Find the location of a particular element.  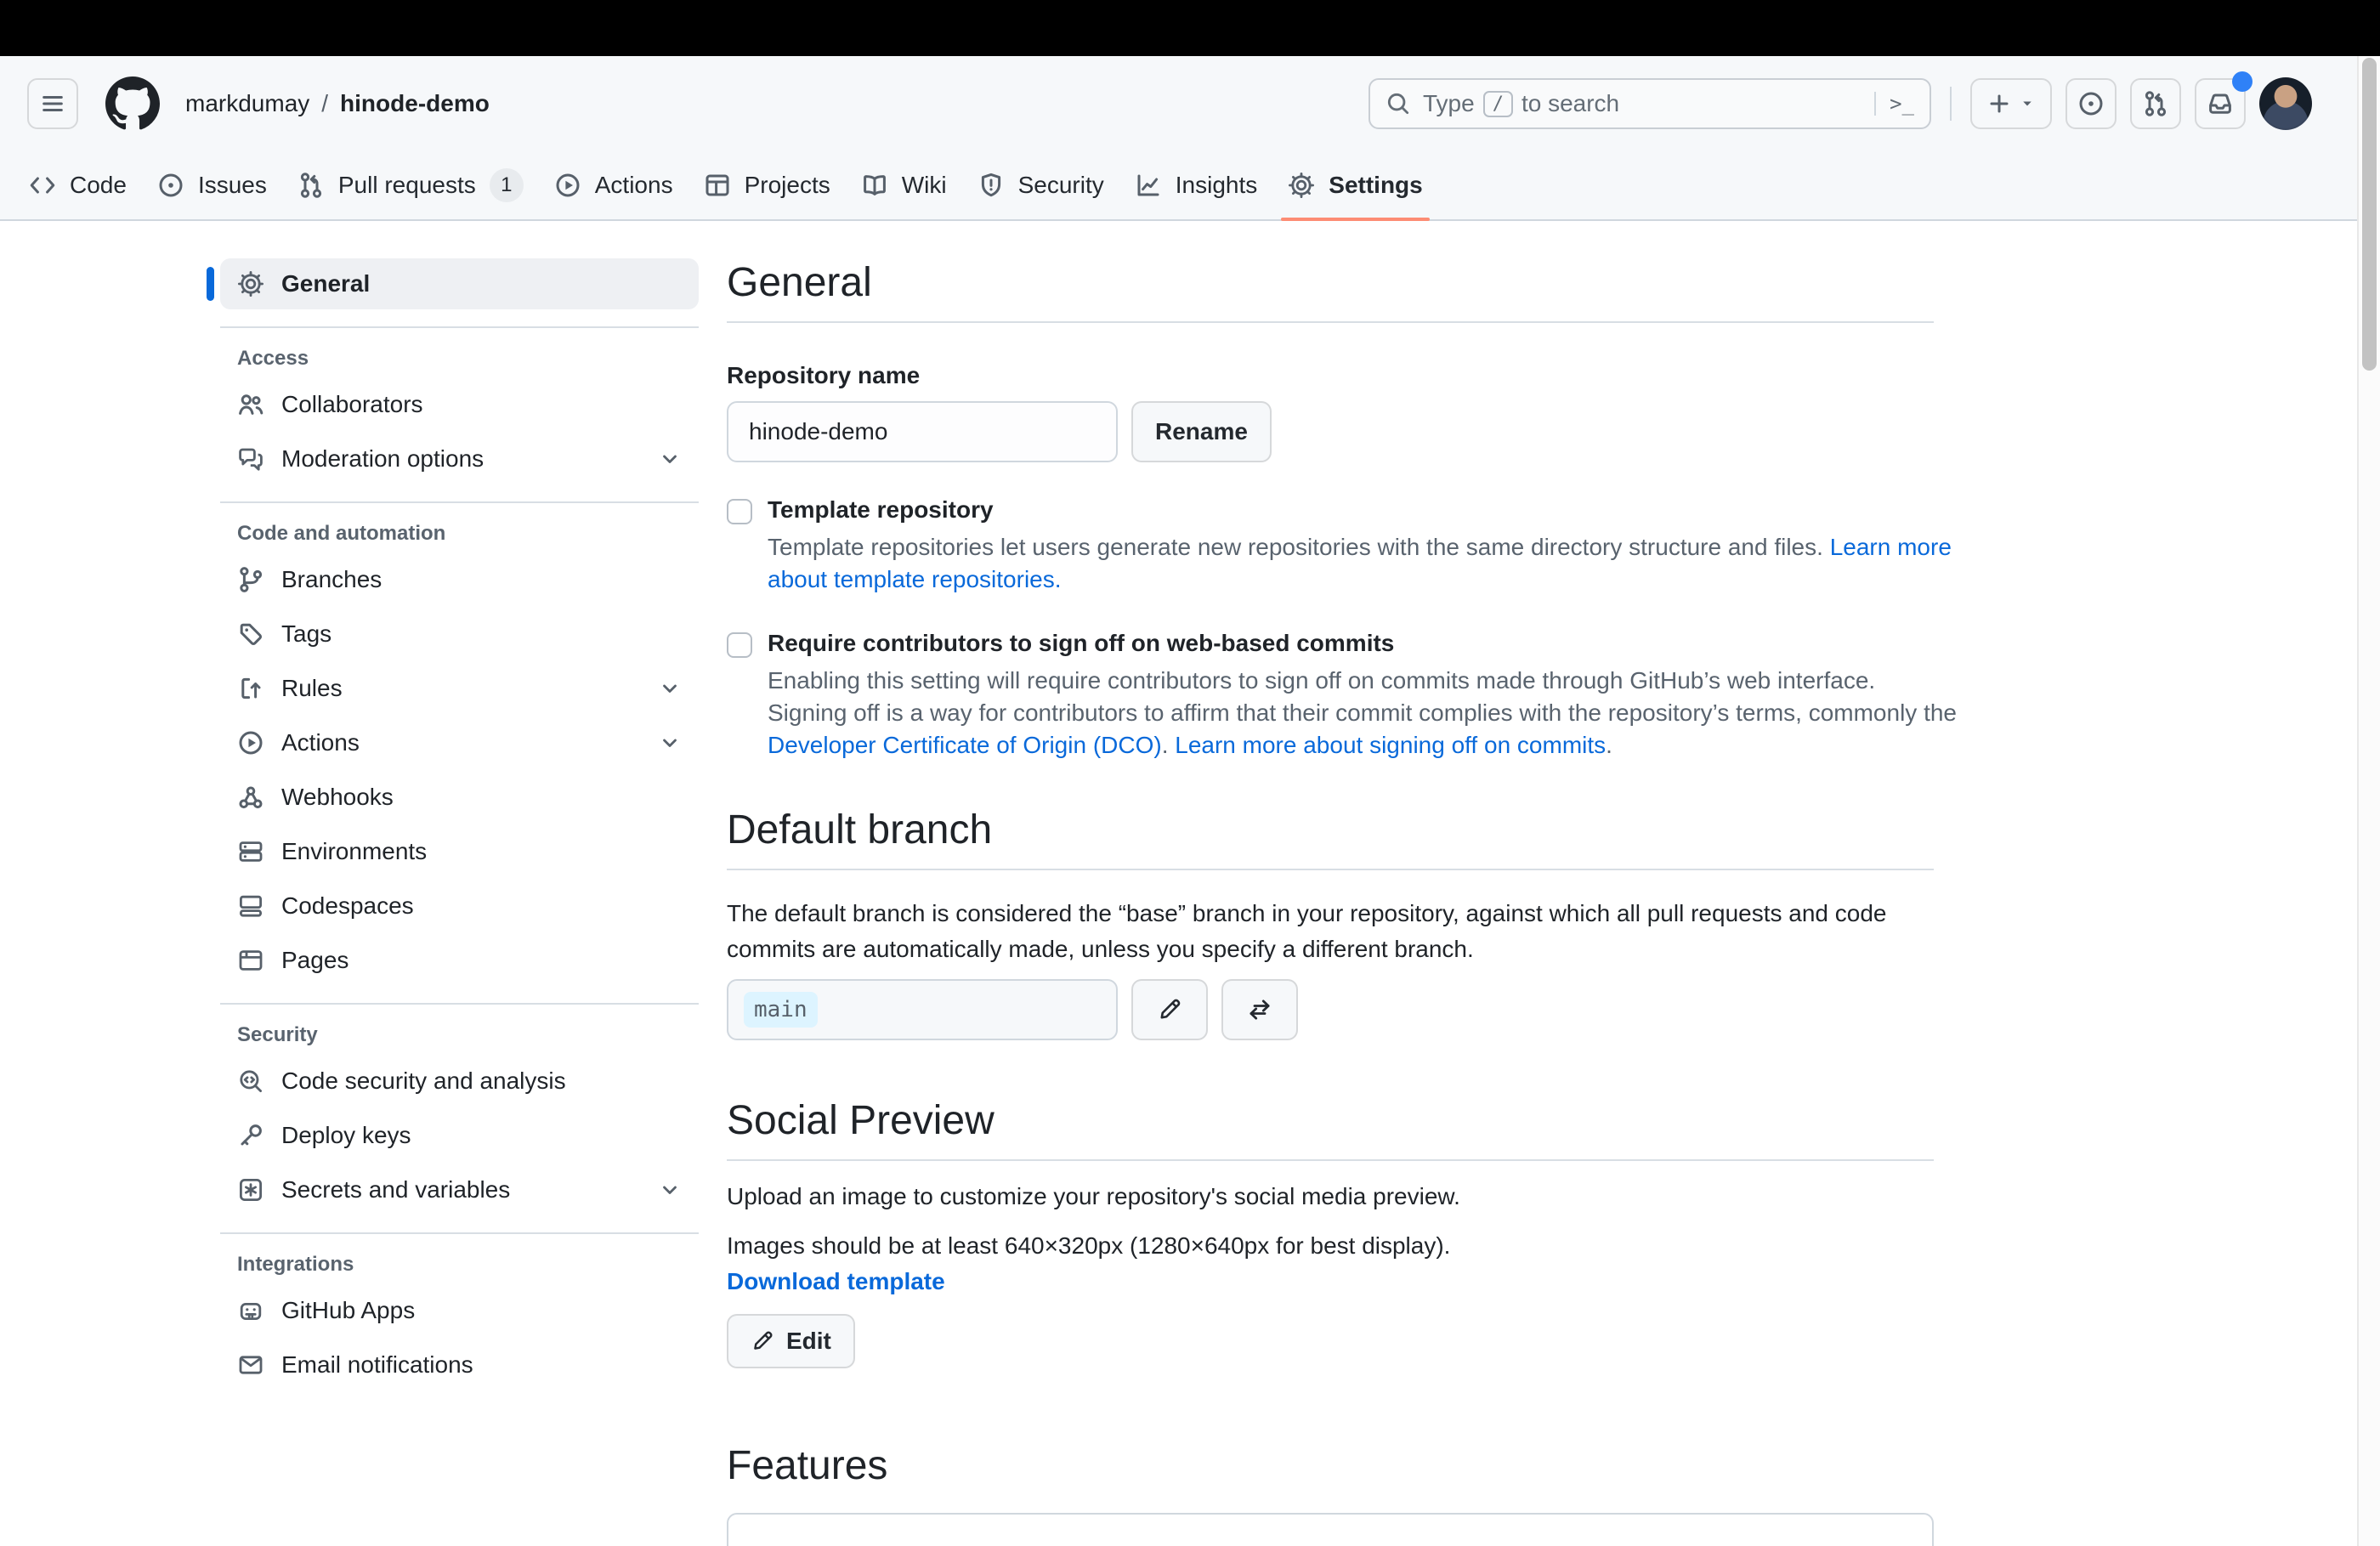

create-new-button is located at coordinates (2011, 103).